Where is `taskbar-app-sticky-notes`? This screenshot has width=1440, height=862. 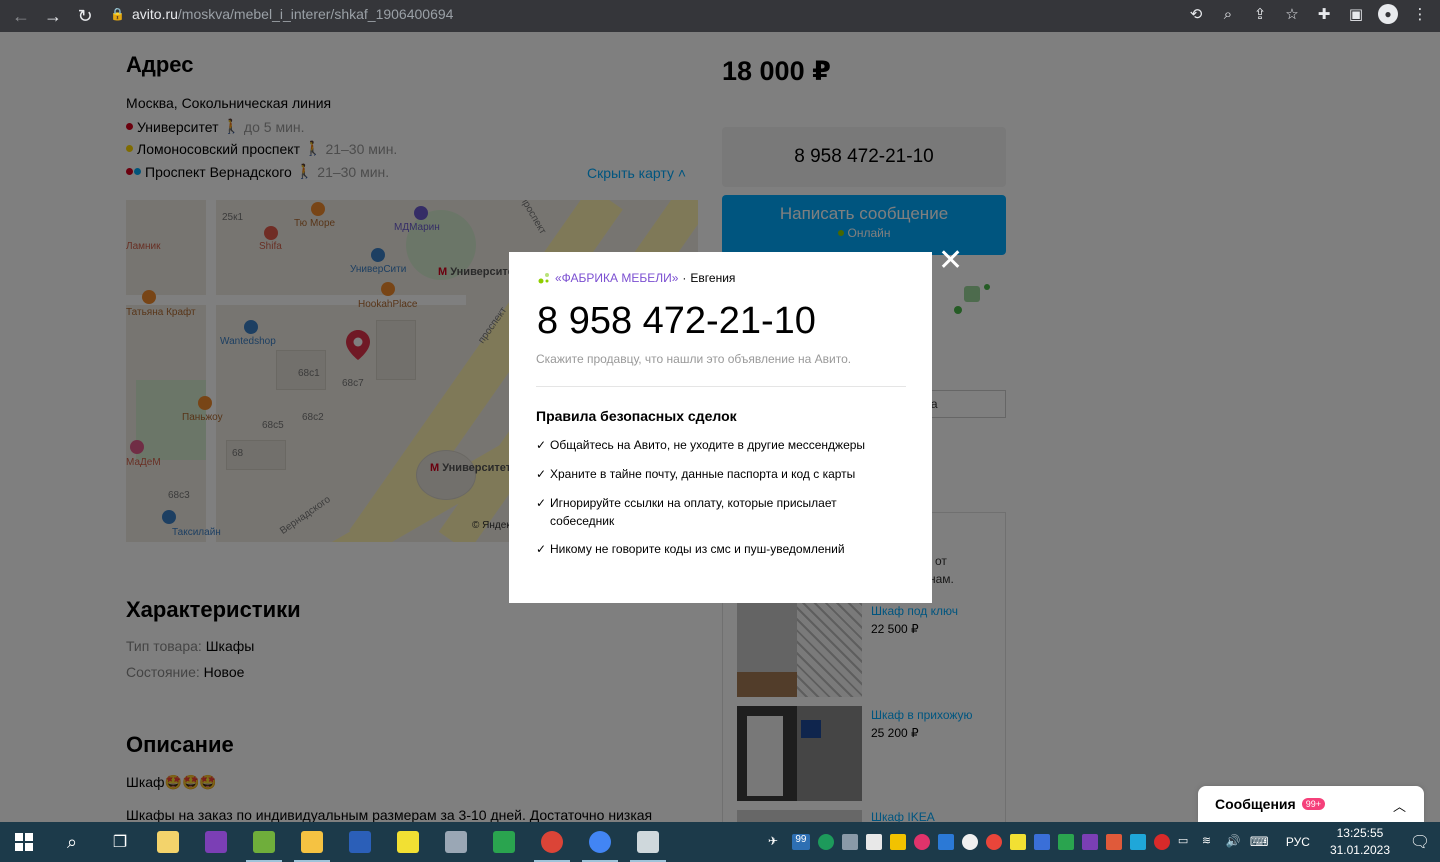
taskbar-app-sticky-notes is located at coordinates (408, 842).